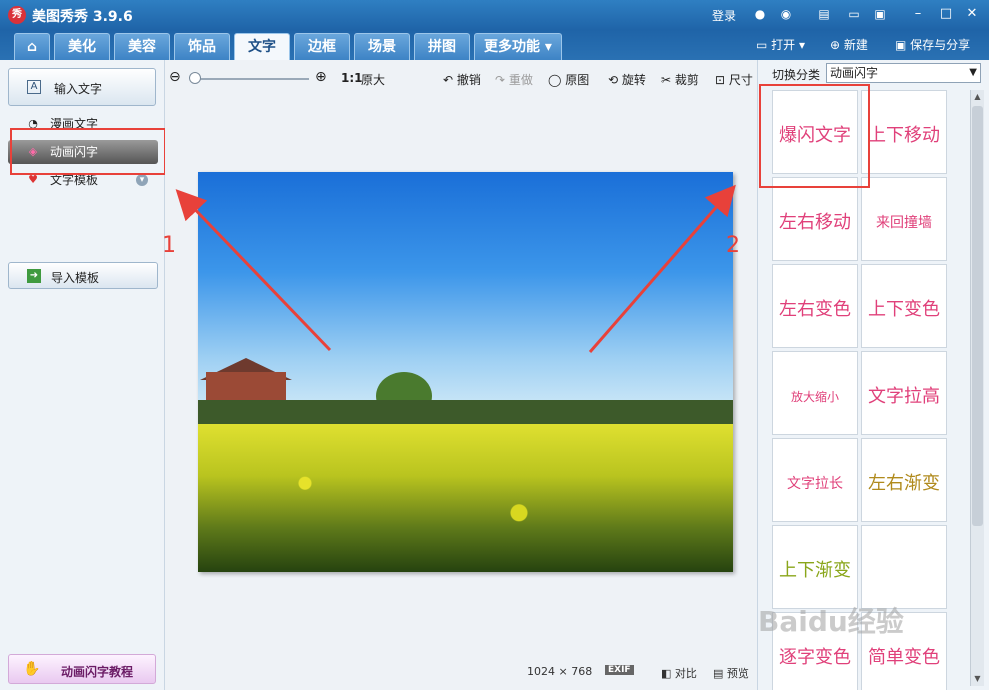  Describe the element at coordinates (796, 75) in the screenshot. I see `category-label: 切换分类` at that location.